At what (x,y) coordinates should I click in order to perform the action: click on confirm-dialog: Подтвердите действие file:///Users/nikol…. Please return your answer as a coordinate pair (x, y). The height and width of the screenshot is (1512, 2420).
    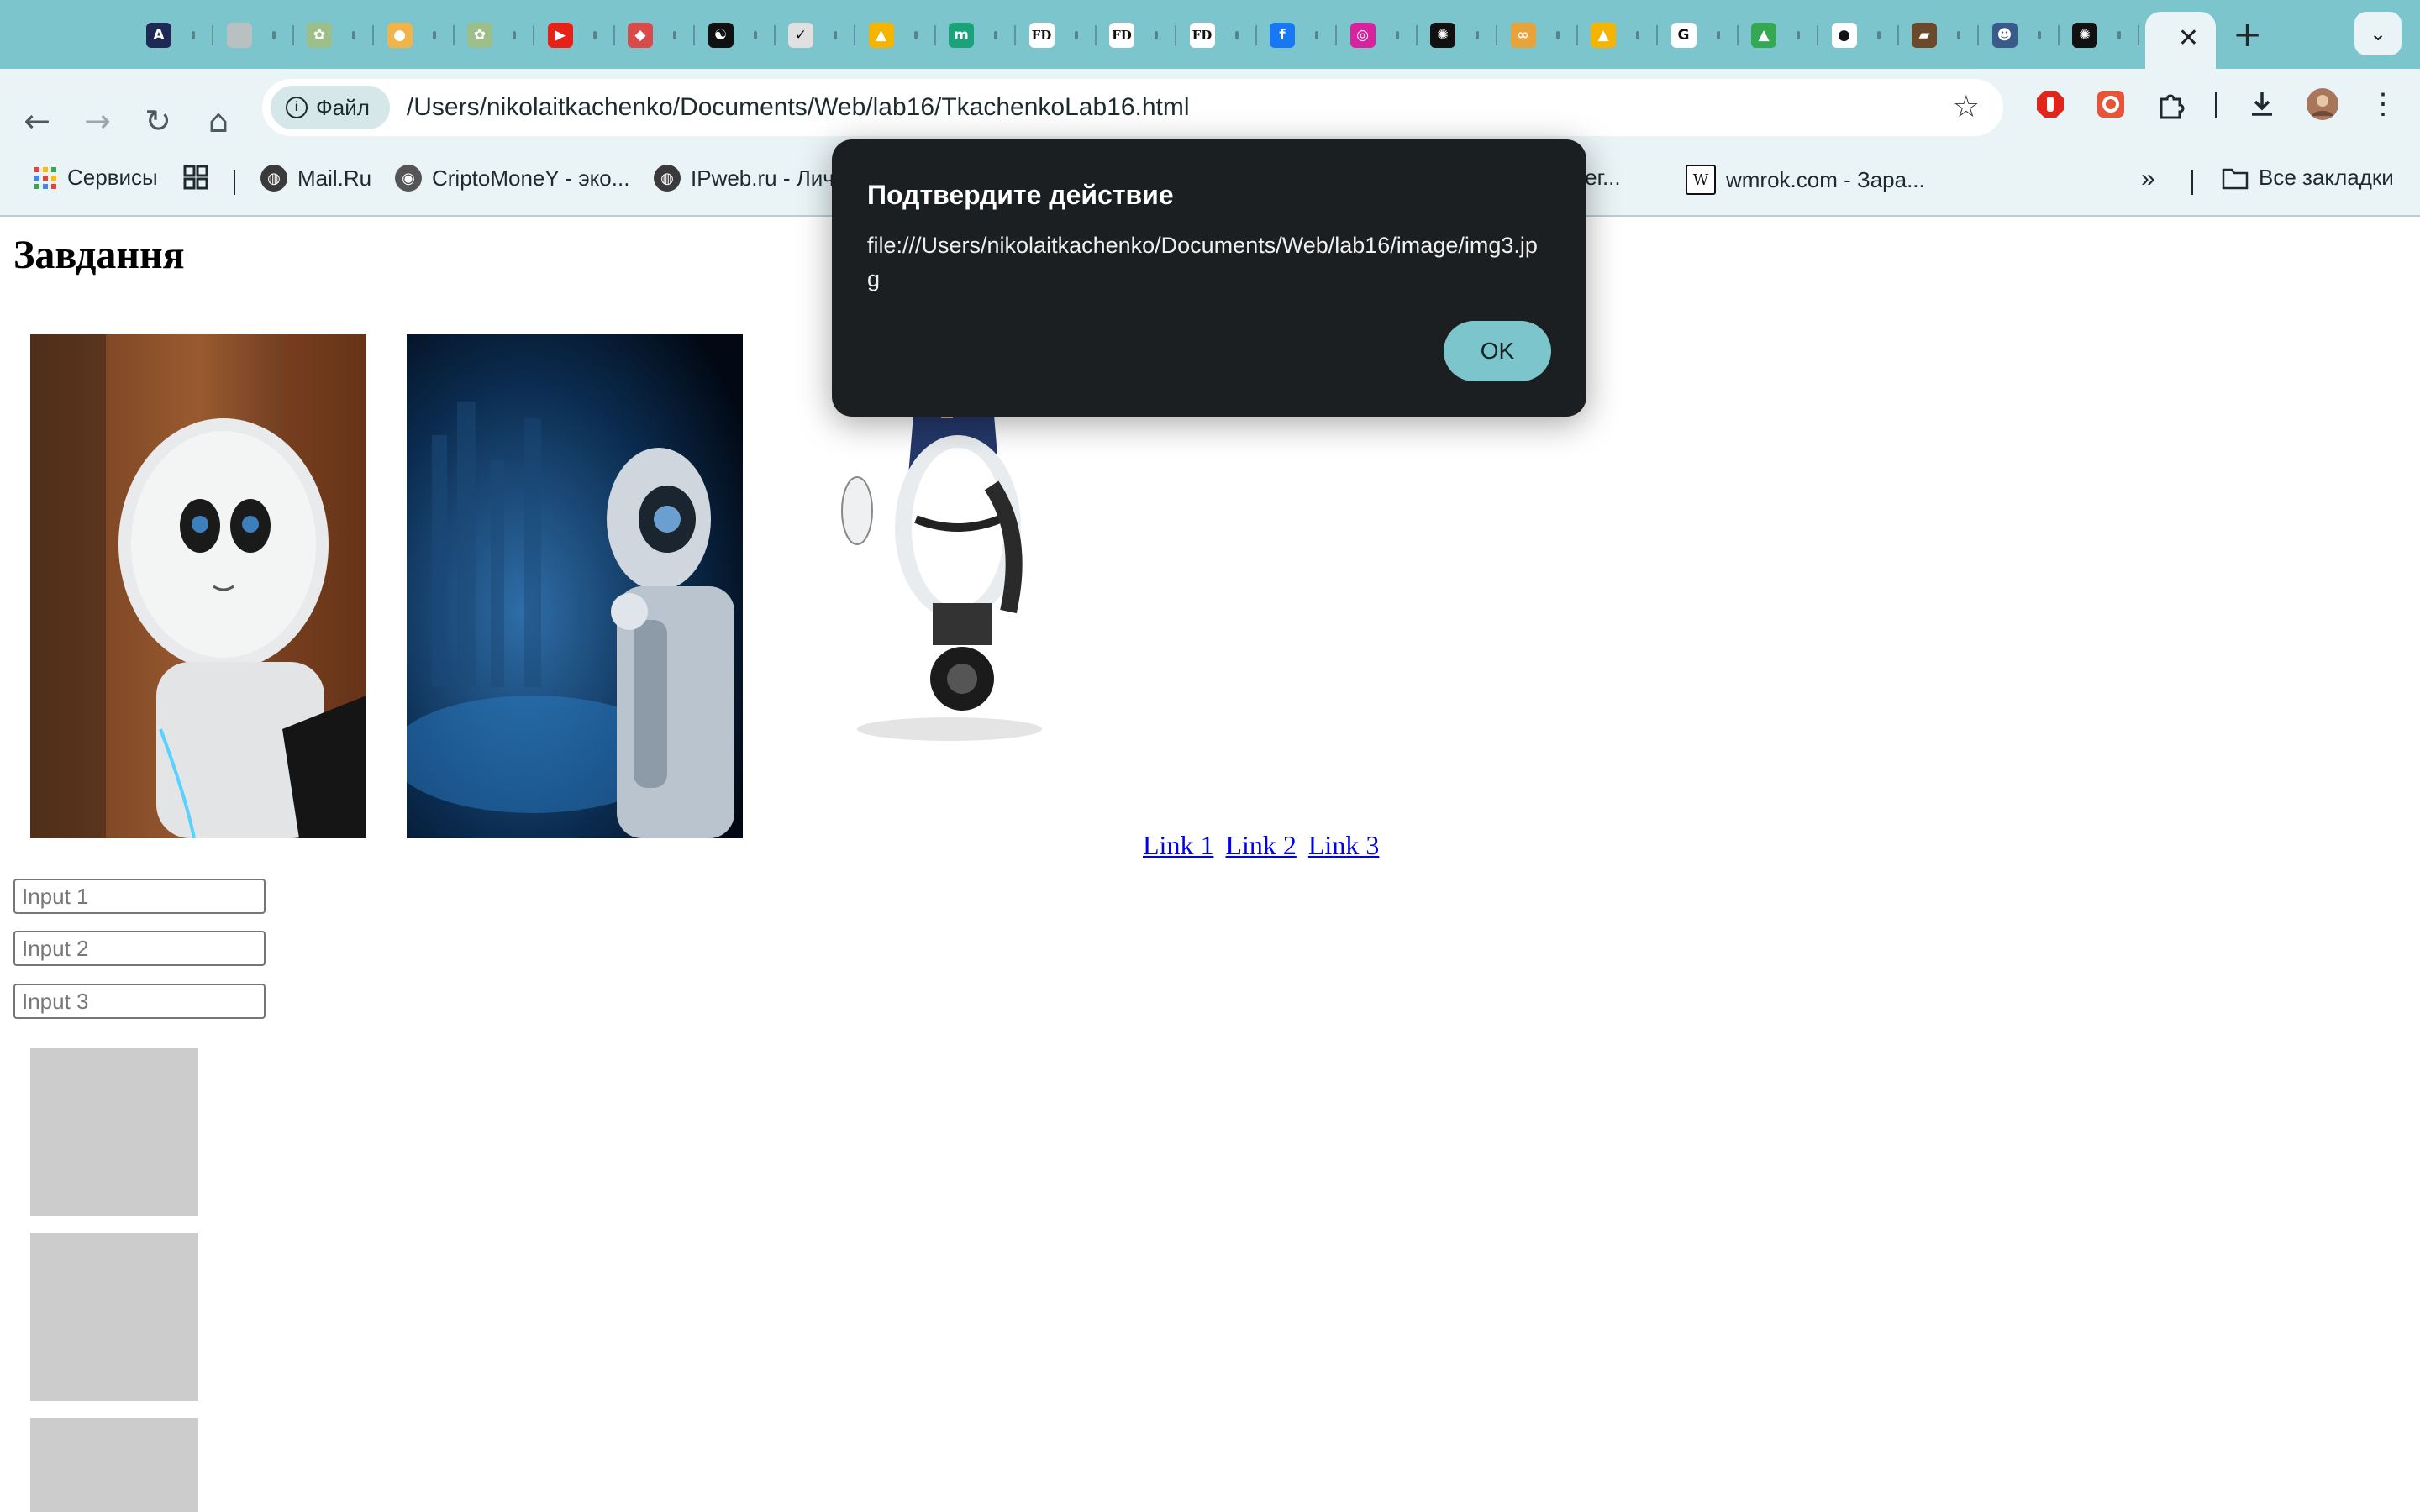
    Looking at the image, I should click on (1209, 278).